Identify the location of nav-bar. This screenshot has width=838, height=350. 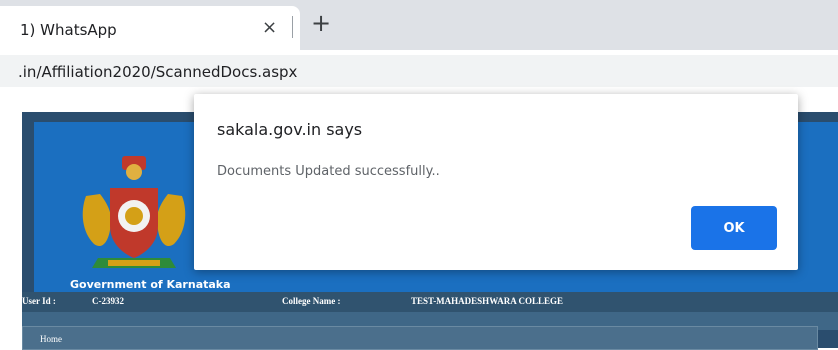
(420, 338).